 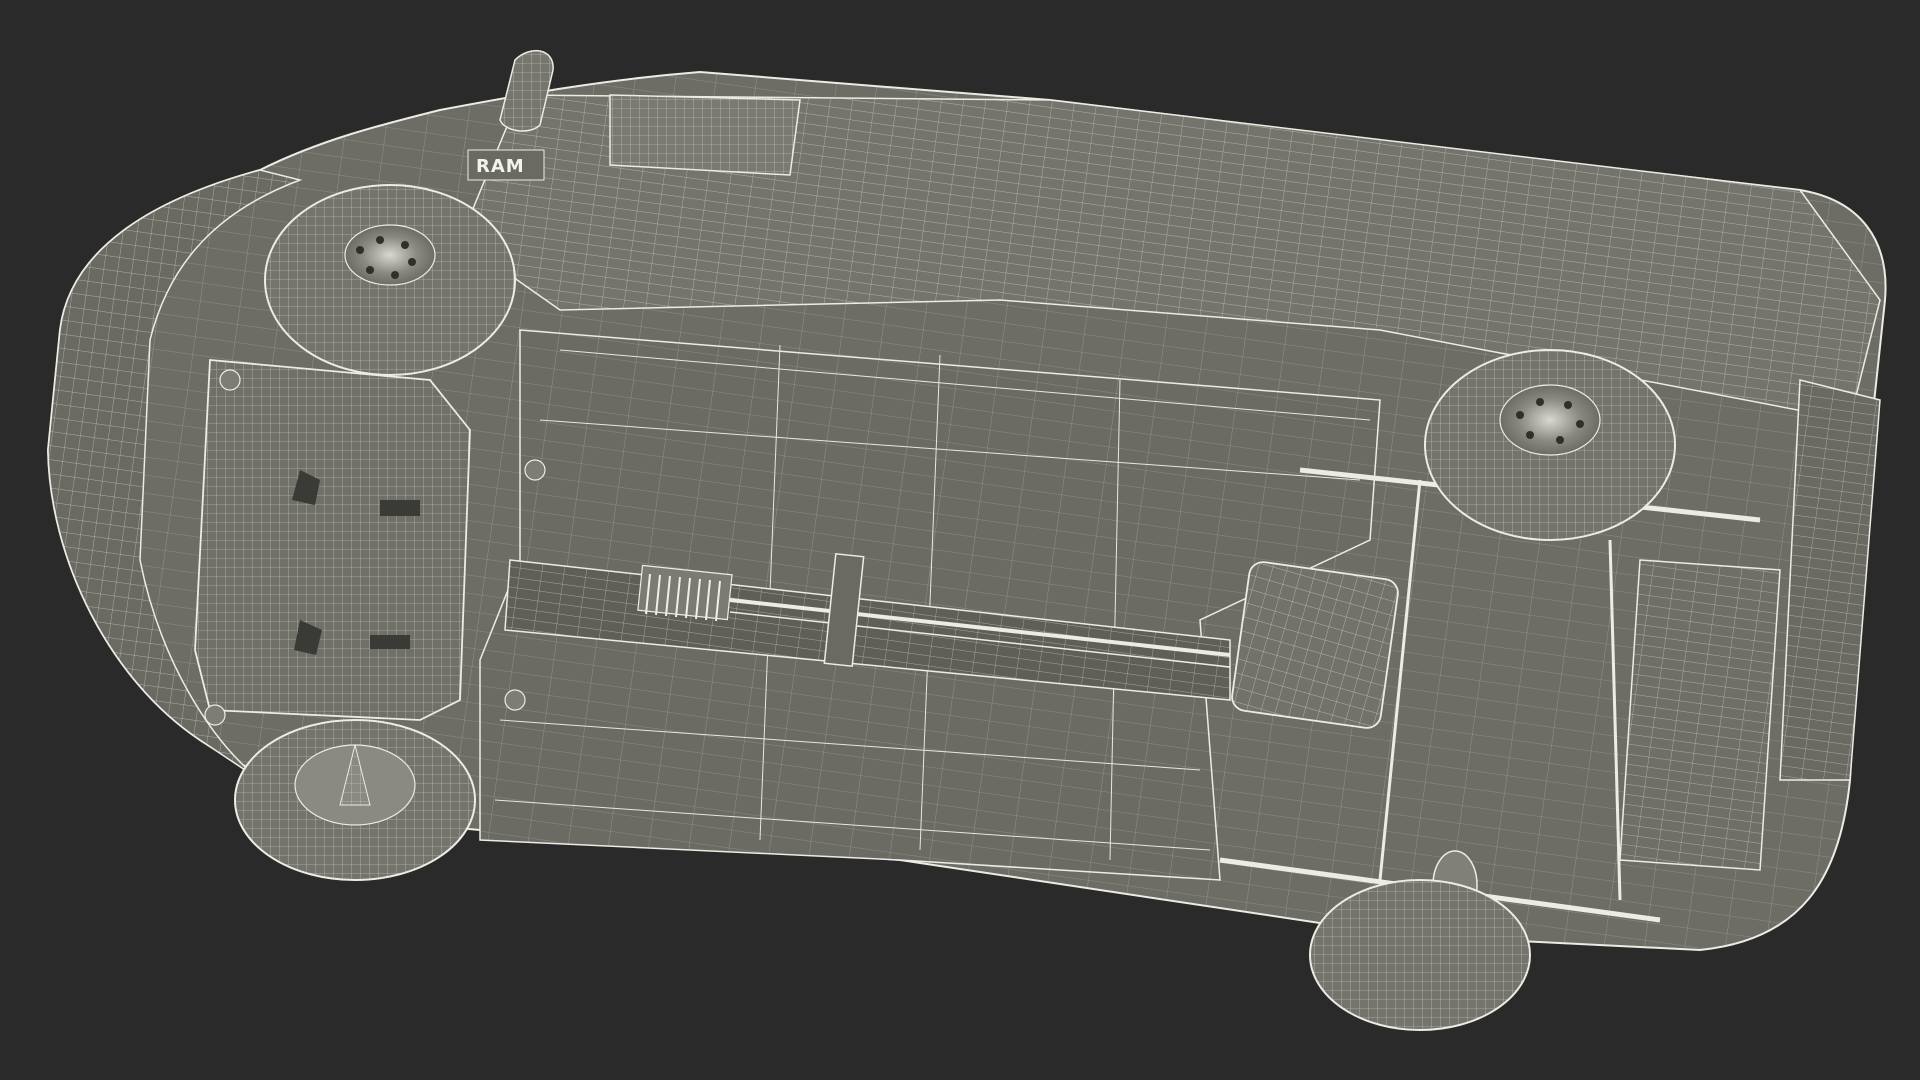 I want to click on windshield, so click(x=705, y=135).